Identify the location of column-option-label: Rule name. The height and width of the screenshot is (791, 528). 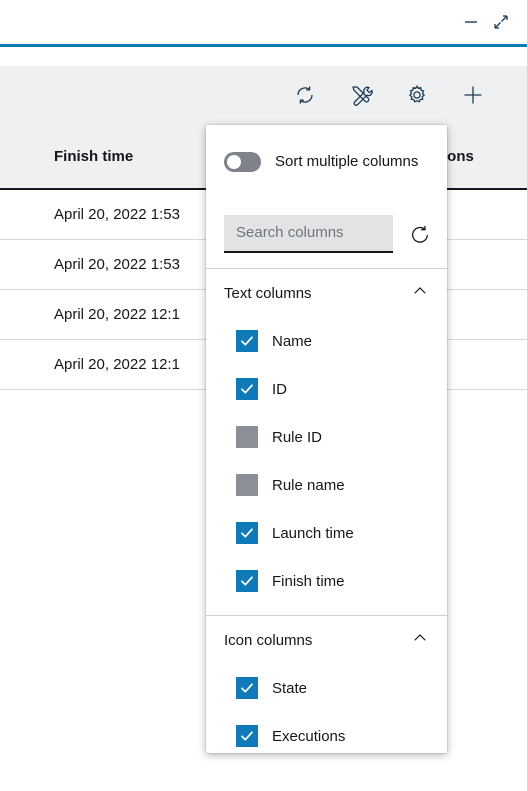
(308, 485).